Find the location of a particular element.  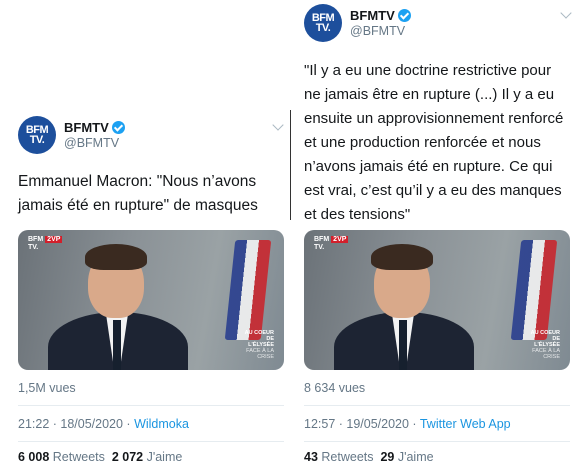

timestamp-text: 12:57 · 19/05/2020 · is located at coordinates (362, 424).